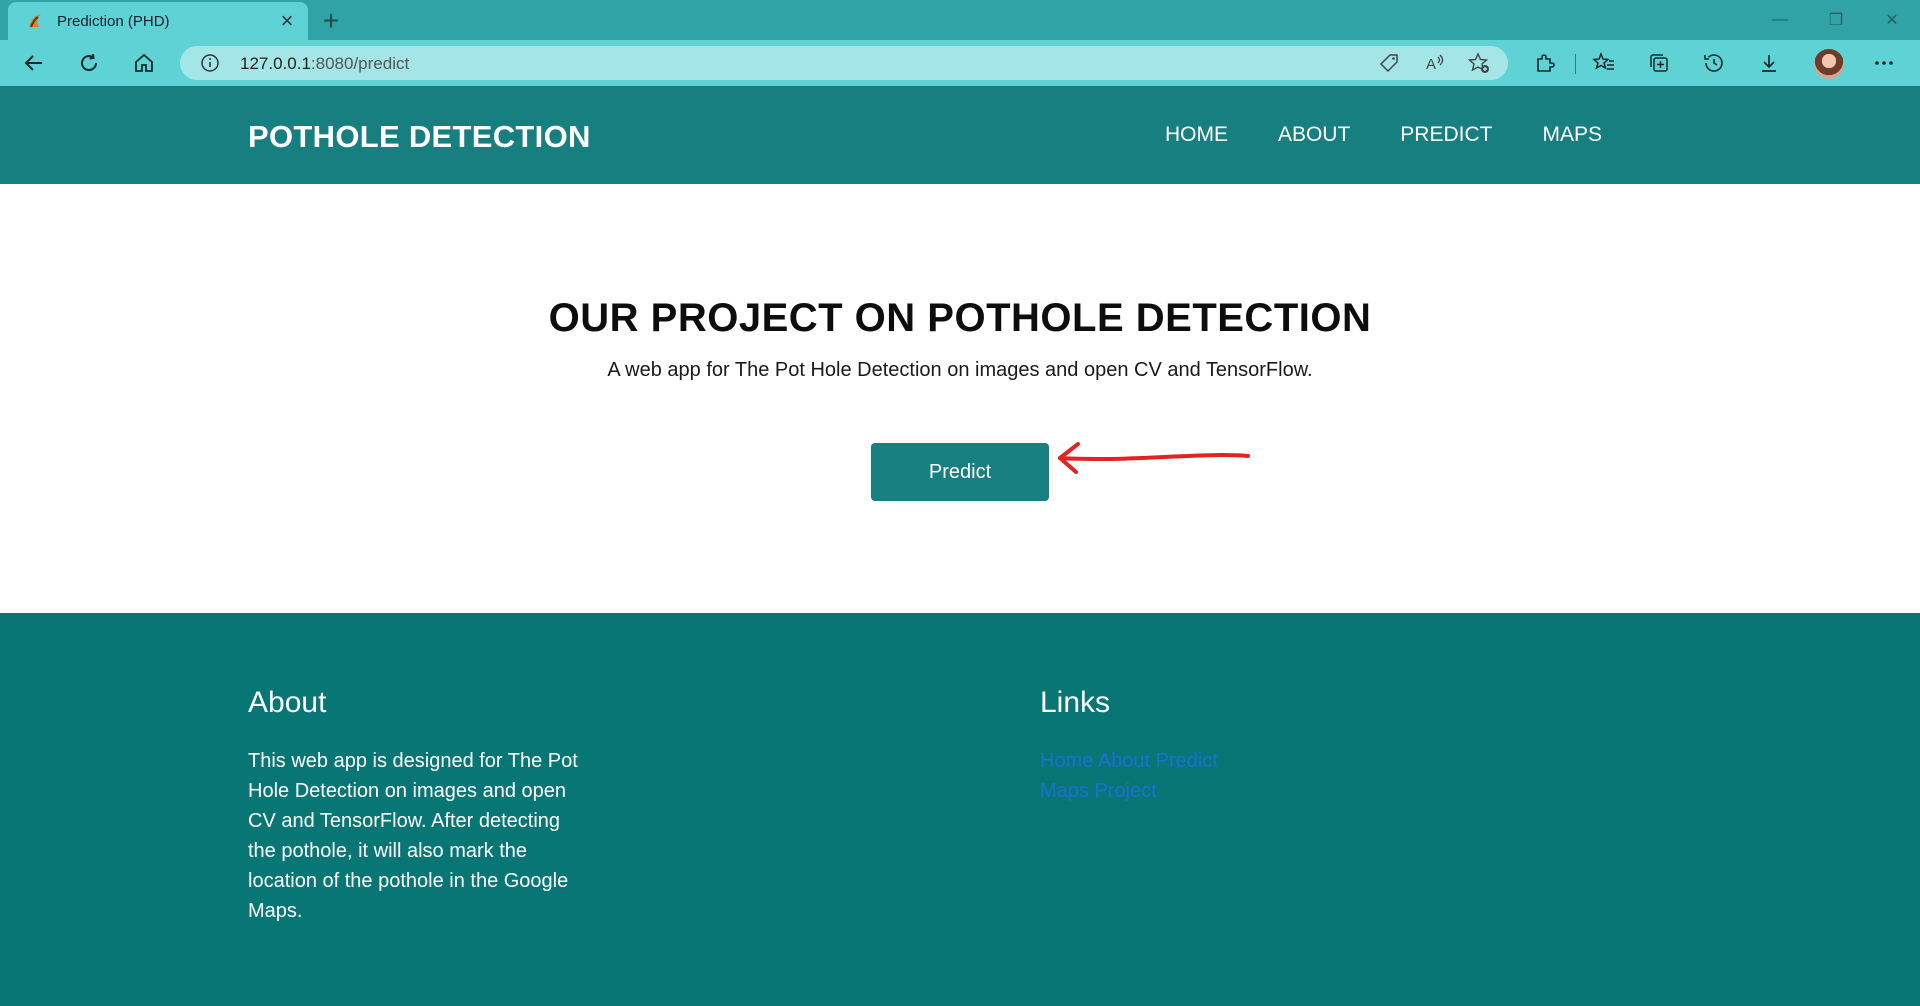 Image resolution: width=1920 pixels, height=1006 pixels. What do you see at coordinates (1389, 63) in the screenshot?
I see `tag-icon` at bounding box center [1389, 63].